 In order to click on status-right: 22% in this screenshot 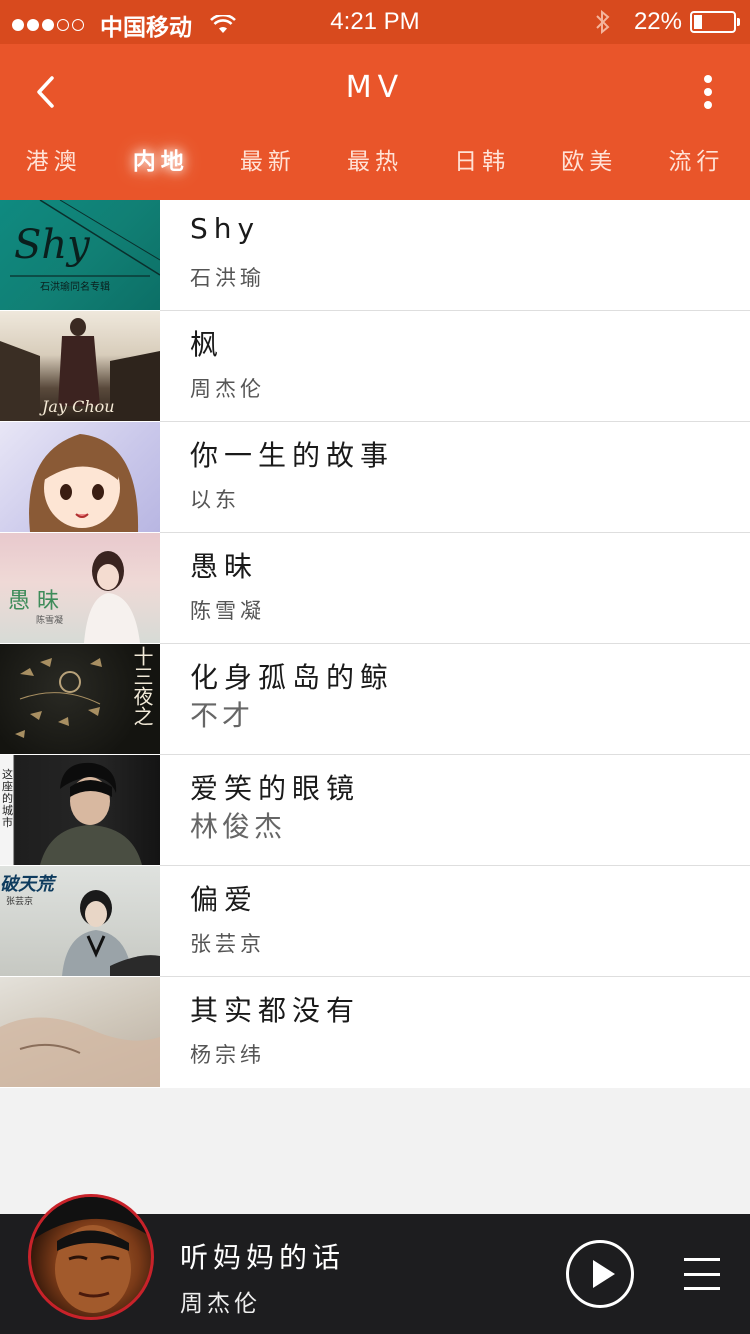, I will do `click(667, 22)`.